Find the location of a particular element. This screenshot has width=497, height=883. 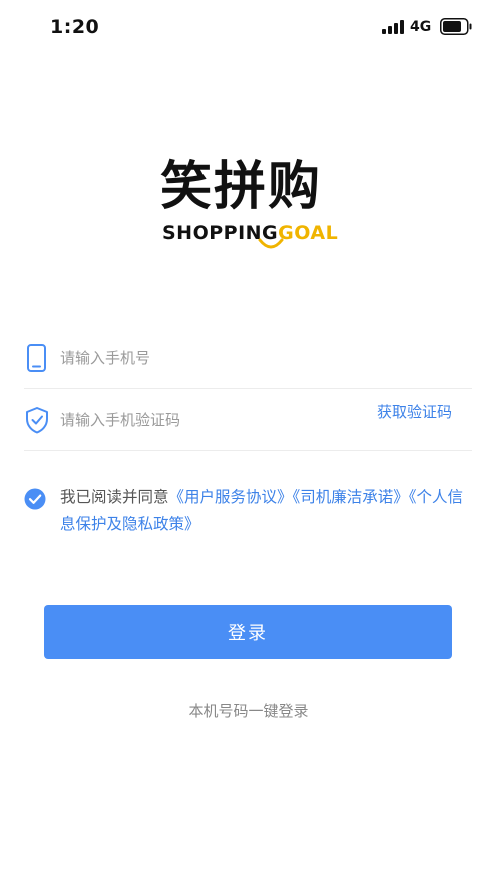

login-button: 登录 is located at coordinates (248, 632).